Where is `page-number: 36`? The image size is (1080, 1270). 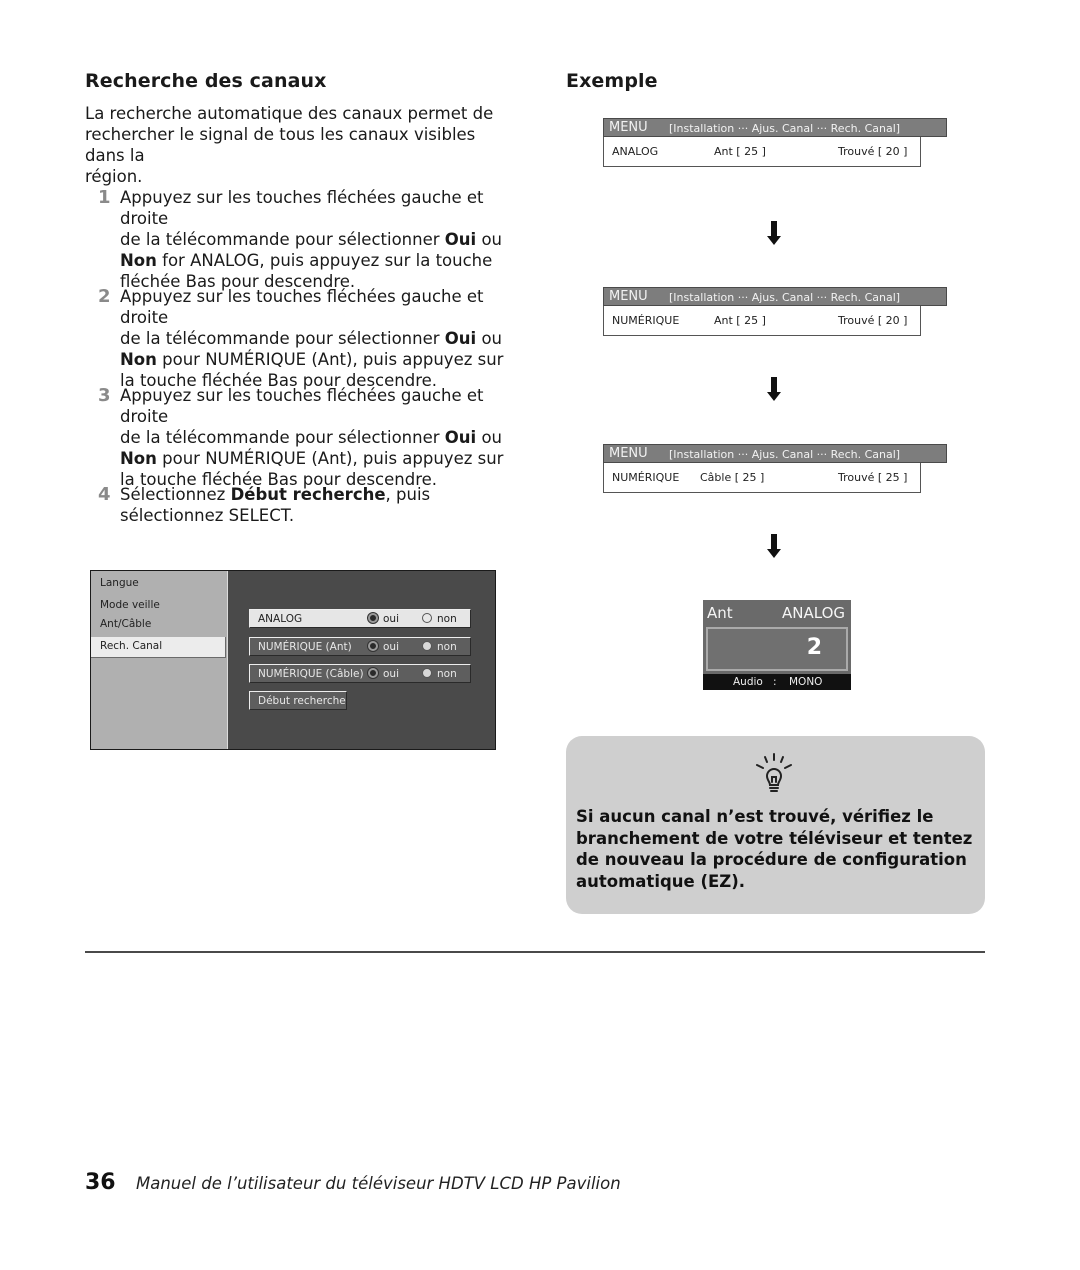
page-number: 36 is located at coordinates (100, 1182).